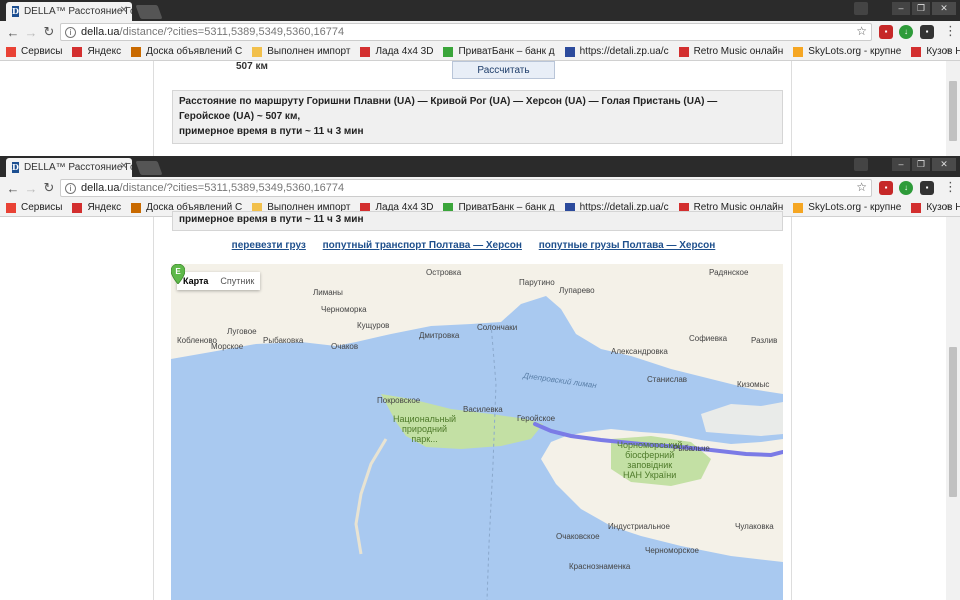 The width and height of the screenshot is (960, 600). Describe the element at coordinates (650, 475) in the screenshot. I see `park-label-line: НАН України` at that location.